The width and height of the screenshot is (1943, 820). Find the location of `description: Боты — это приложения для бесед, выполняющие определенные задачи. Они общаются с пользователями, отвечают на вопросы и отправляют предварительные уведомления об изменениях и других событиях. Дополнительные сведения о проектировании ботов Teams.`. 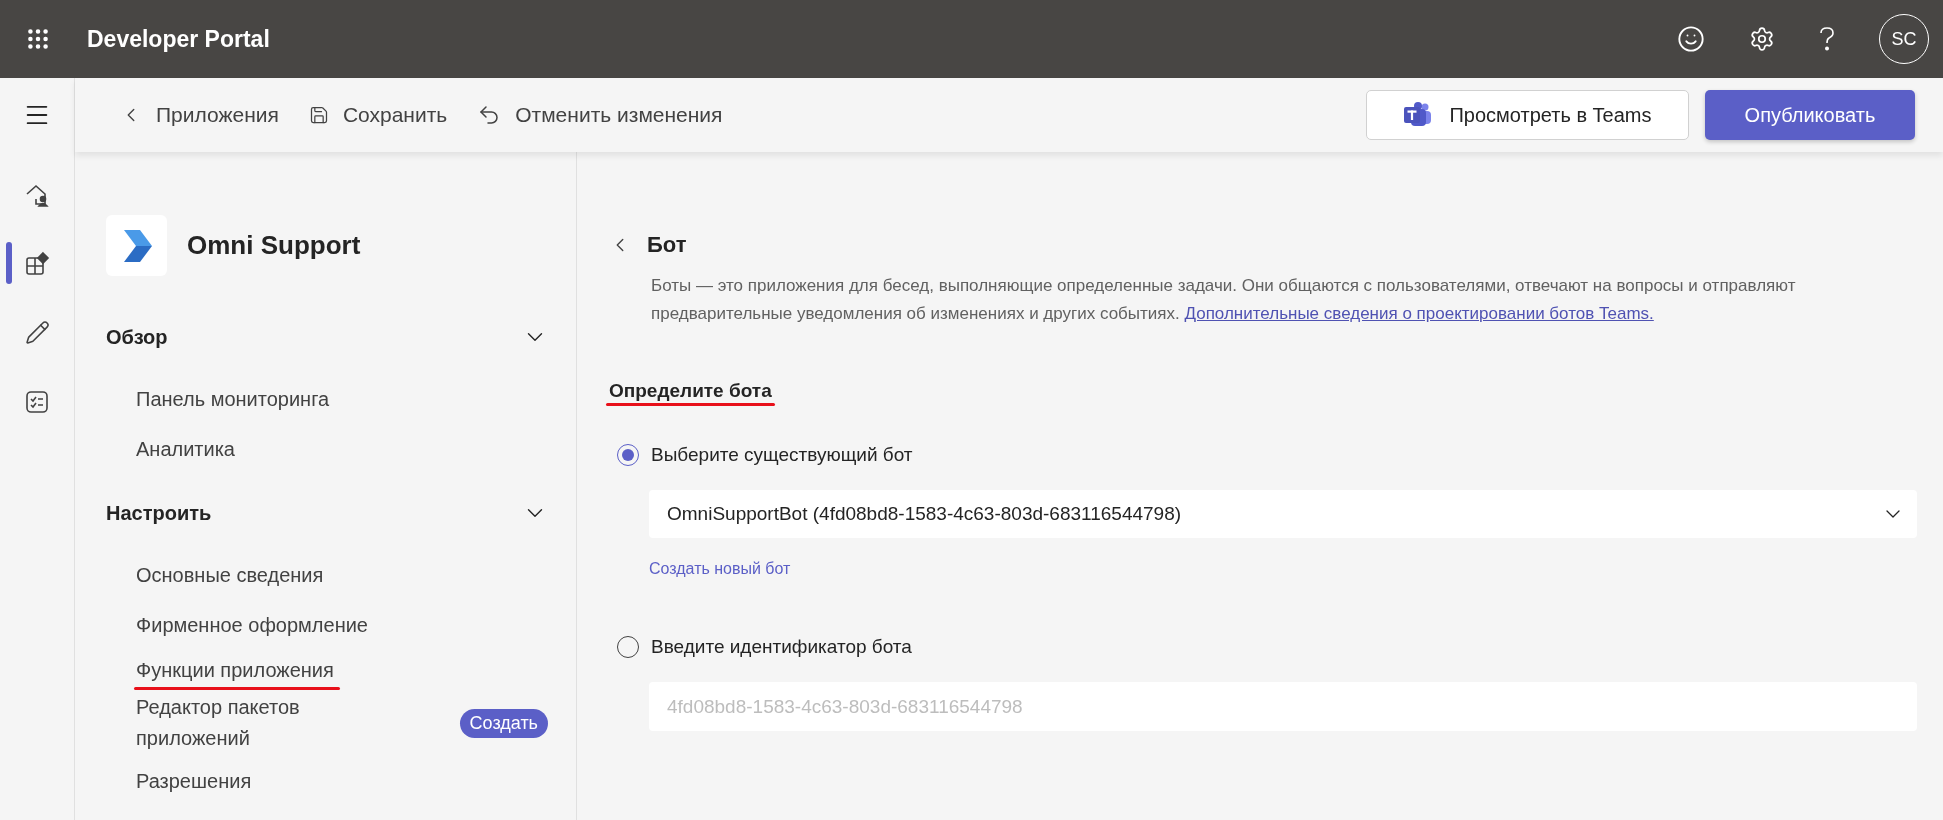

description: Боты — это приложения для бесед, выполняющие определенные задачи. Они общаются с пользователями, отвечают на вопросы и отправляют предварительные уведомления об изменениях и других событиях. Дополнительные сведения о проектировании ботов Teams. is located at coordinates (1224, 300).